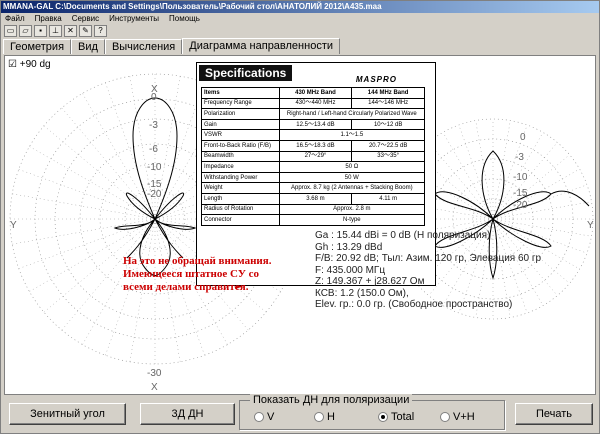 The image size is (600, 434). I want to click on tab-calculations: Вычисления, so click(143, 46).